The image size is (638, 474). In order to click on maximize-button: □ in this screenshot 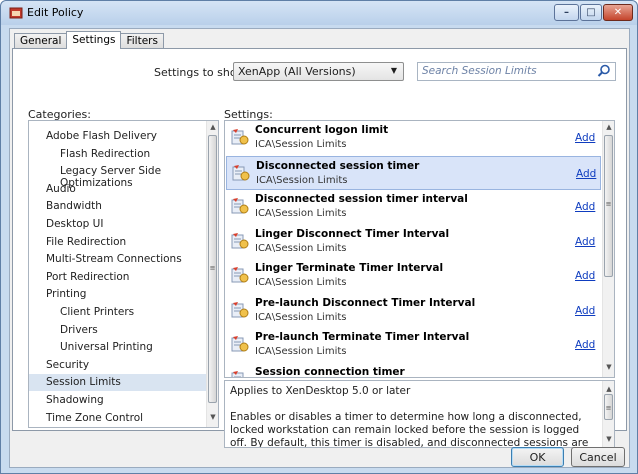, I will do `click(591, 12)`.